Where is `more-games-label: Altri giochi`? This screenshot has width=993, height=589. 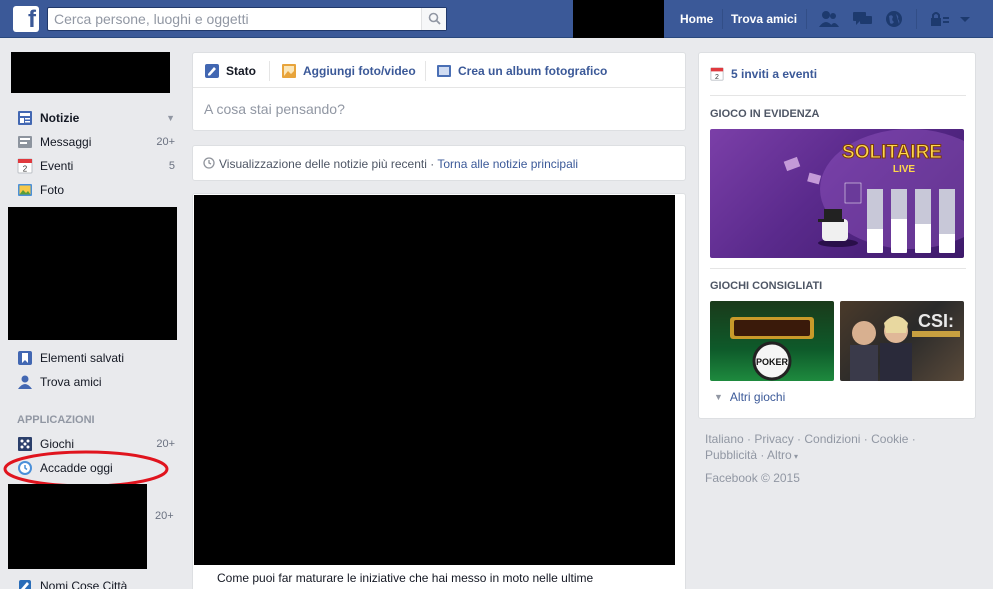 more-games-label: Altri giochi is located at coordinates (757, 397).